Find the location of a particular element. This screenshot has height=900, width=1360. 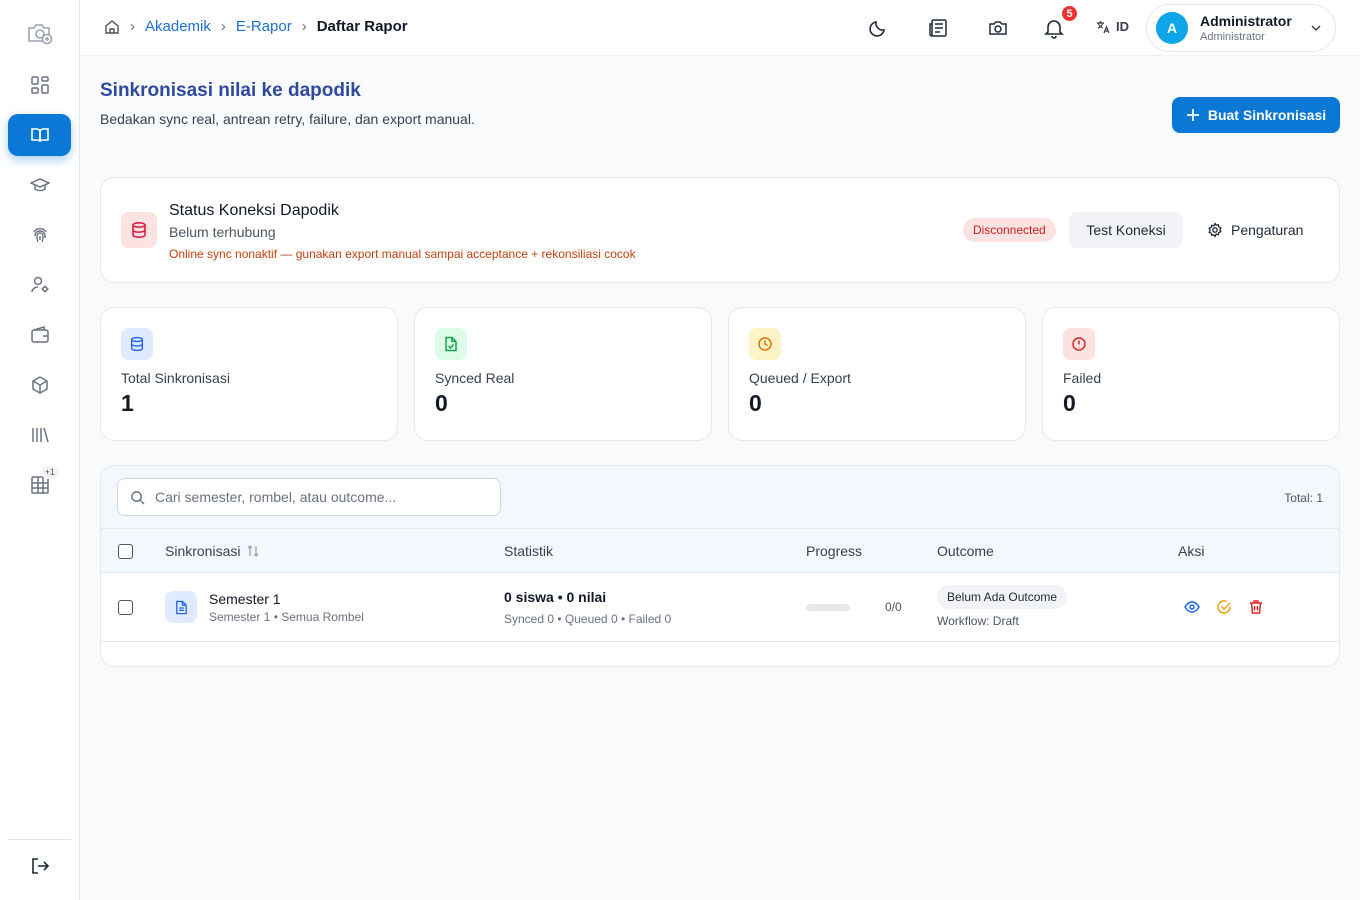

sidebar: +1 is located at coordinates (40, 450).